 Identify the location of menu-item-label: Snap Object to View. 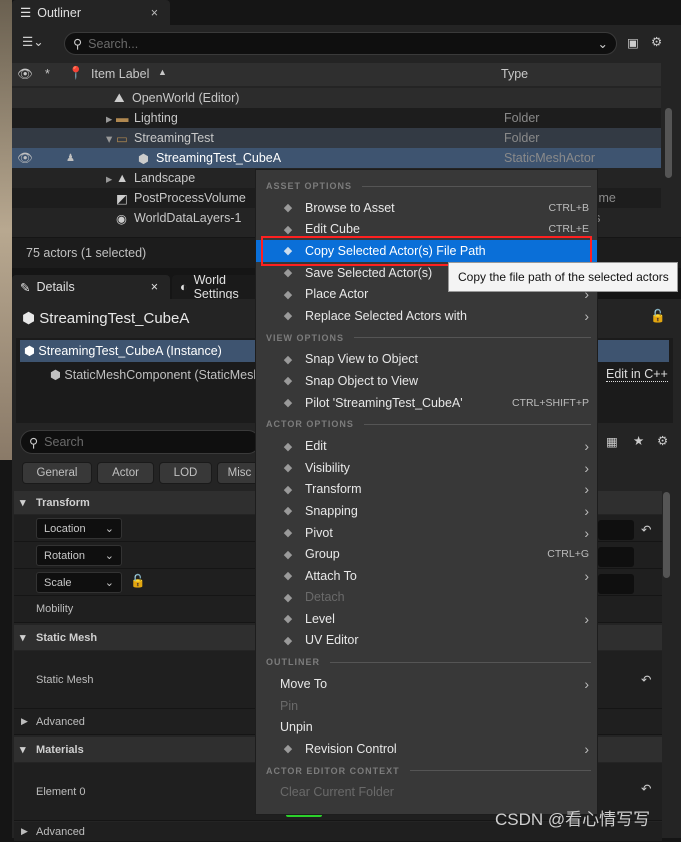
(362, 380).